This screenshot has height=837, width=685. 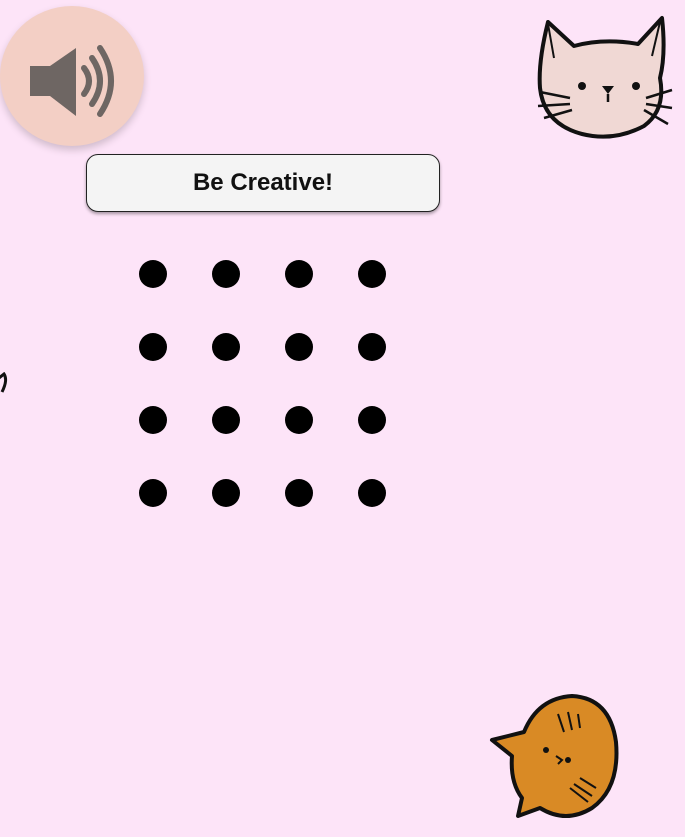 I want to click on be-creative-button: Be Creative!, so click(x=263, y=183).